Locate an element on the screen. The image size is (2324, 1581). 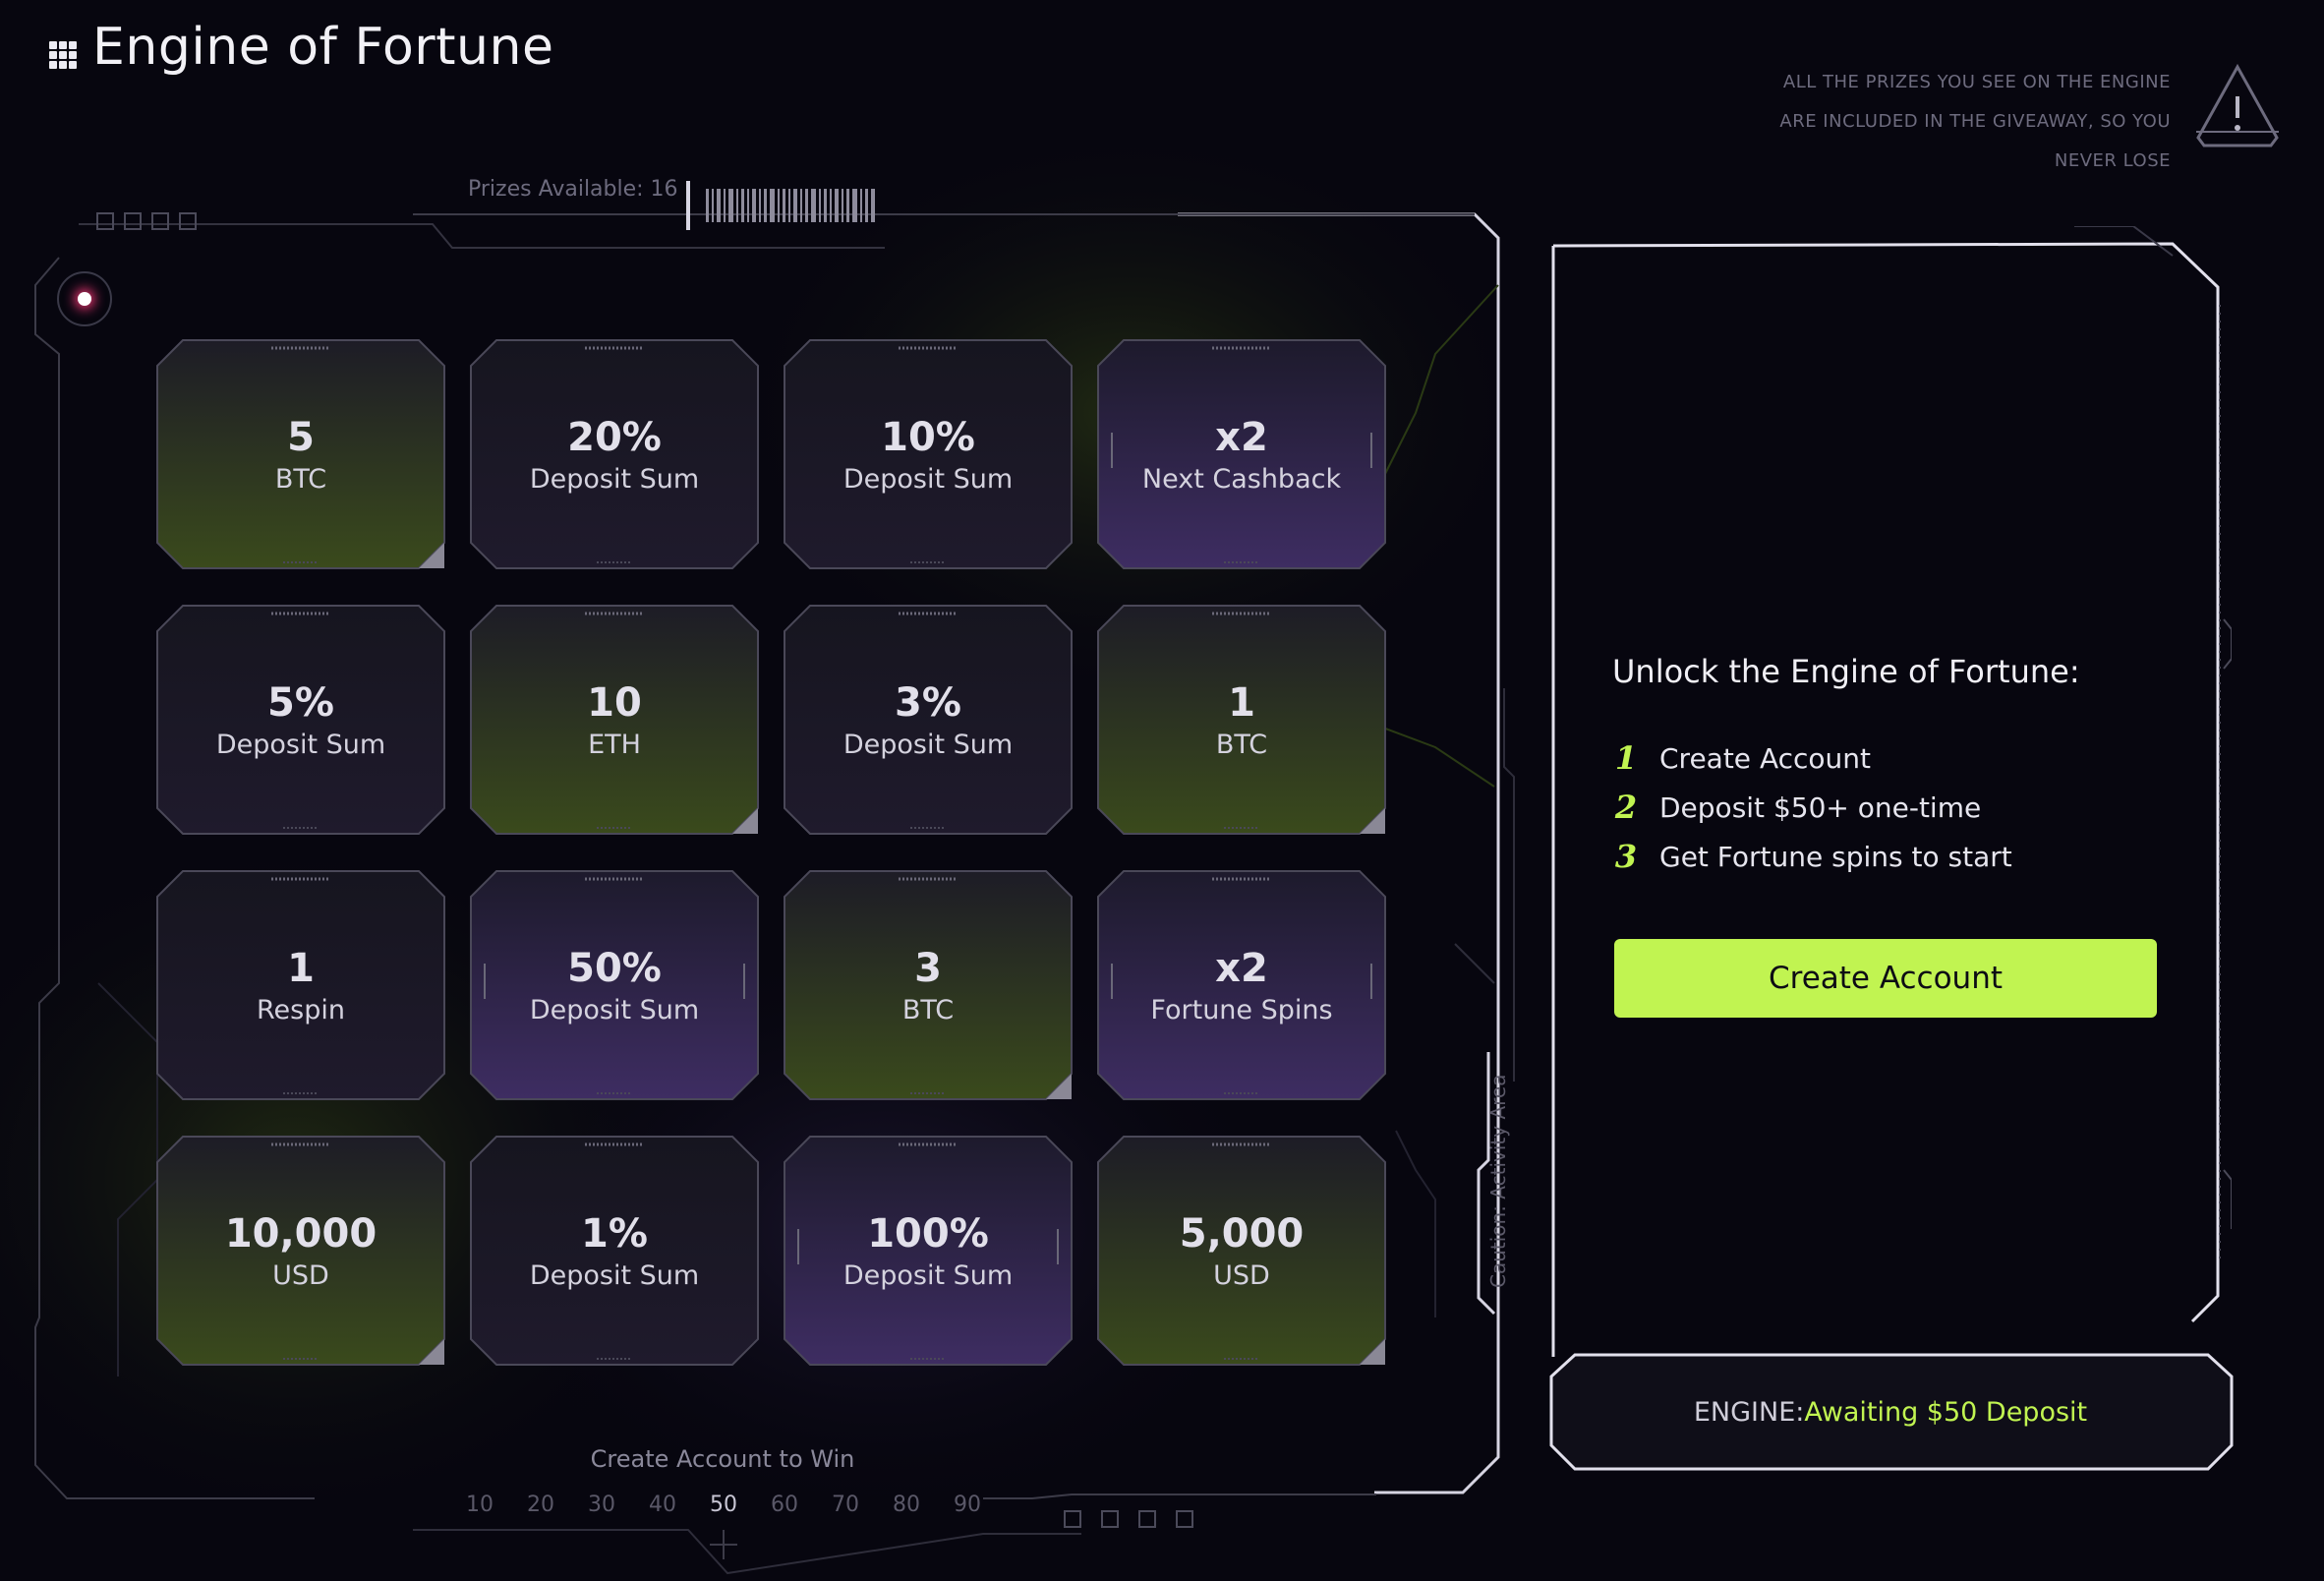
step-create-account: 1 Create Account is located at coordinates (1741, 758).